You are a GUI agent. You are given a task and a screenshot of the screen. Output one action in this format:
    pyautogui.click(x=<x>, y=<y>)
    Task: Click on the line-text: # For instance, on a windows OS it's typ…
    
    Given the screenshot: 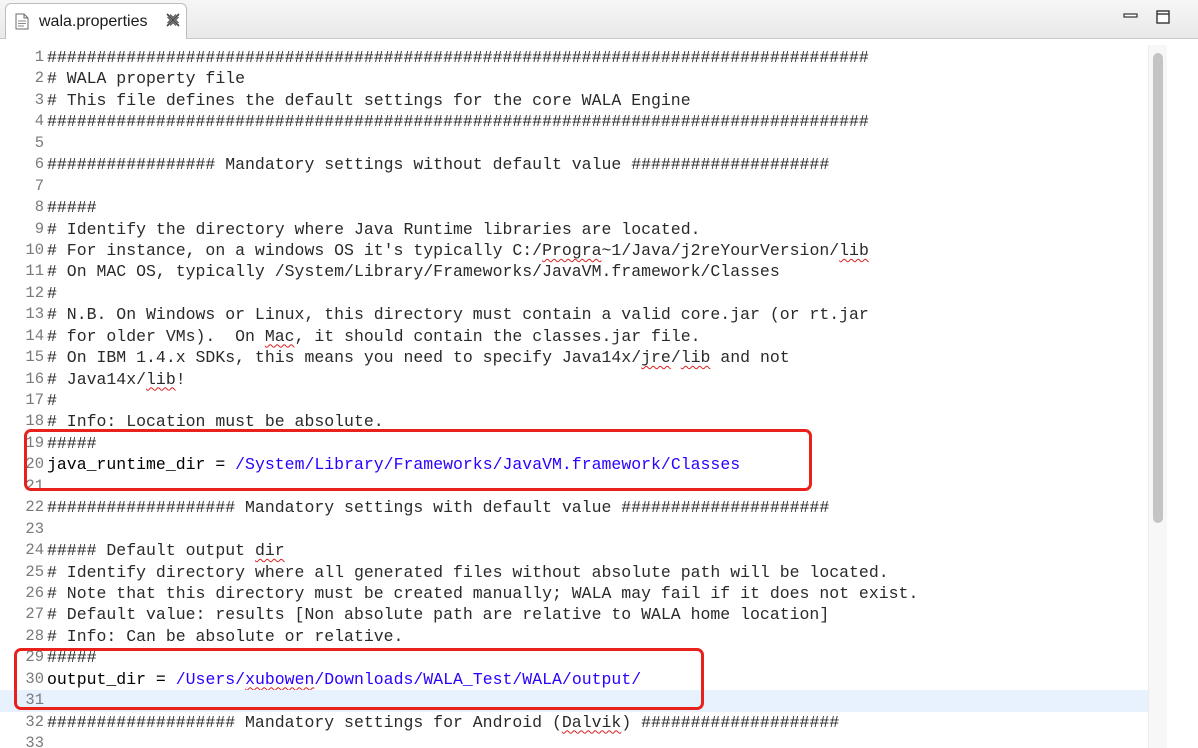 What is the action you would take?
    pyautogui.click(x=458, y=250)
    